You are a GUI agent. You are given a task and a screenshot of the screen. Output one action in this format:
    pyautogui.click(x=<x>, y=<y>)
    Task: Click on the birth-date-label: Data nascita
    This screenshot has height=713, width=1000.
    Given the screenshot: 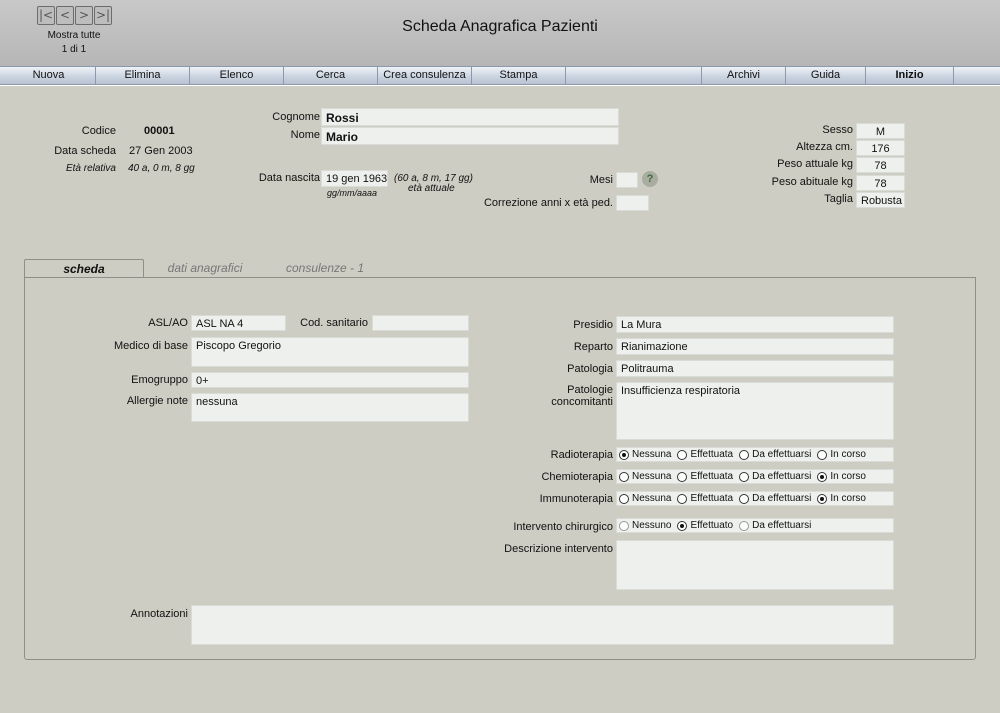 What is the action you would take?
    pyautogui.click(x=289, y=178)
    